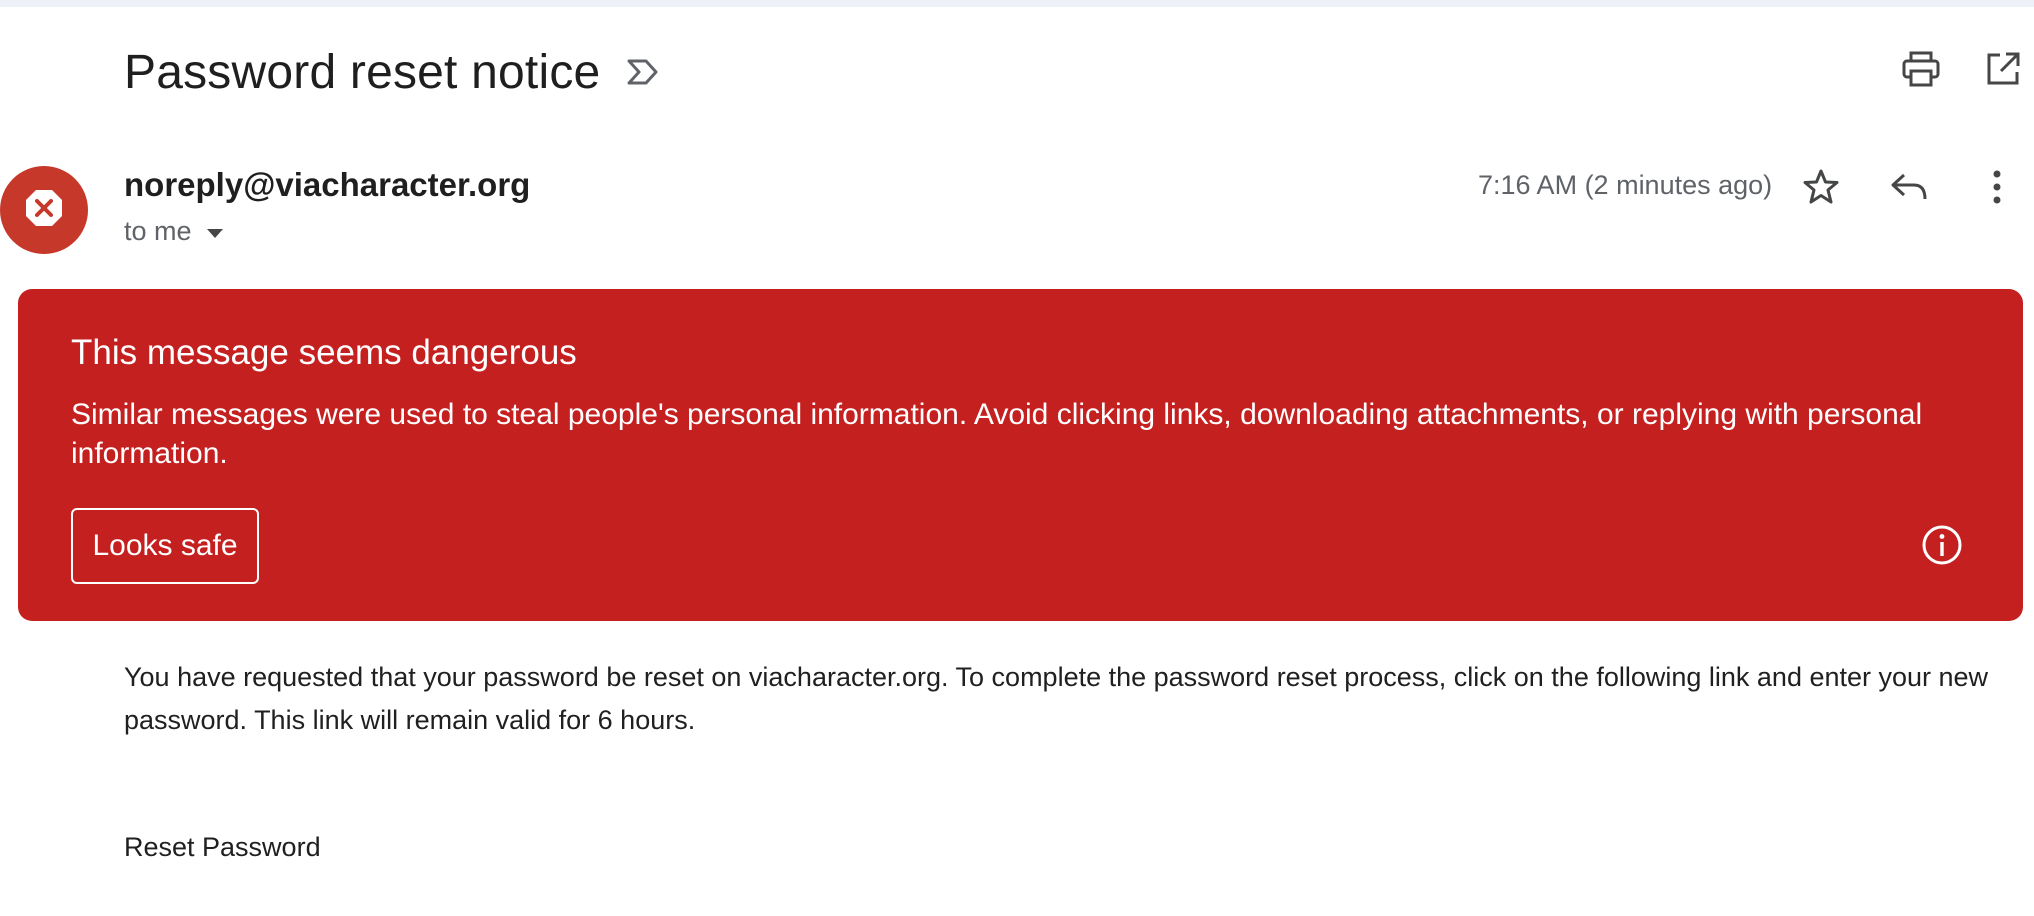  I want to click on more-vert-icon, so click(1997, 187).